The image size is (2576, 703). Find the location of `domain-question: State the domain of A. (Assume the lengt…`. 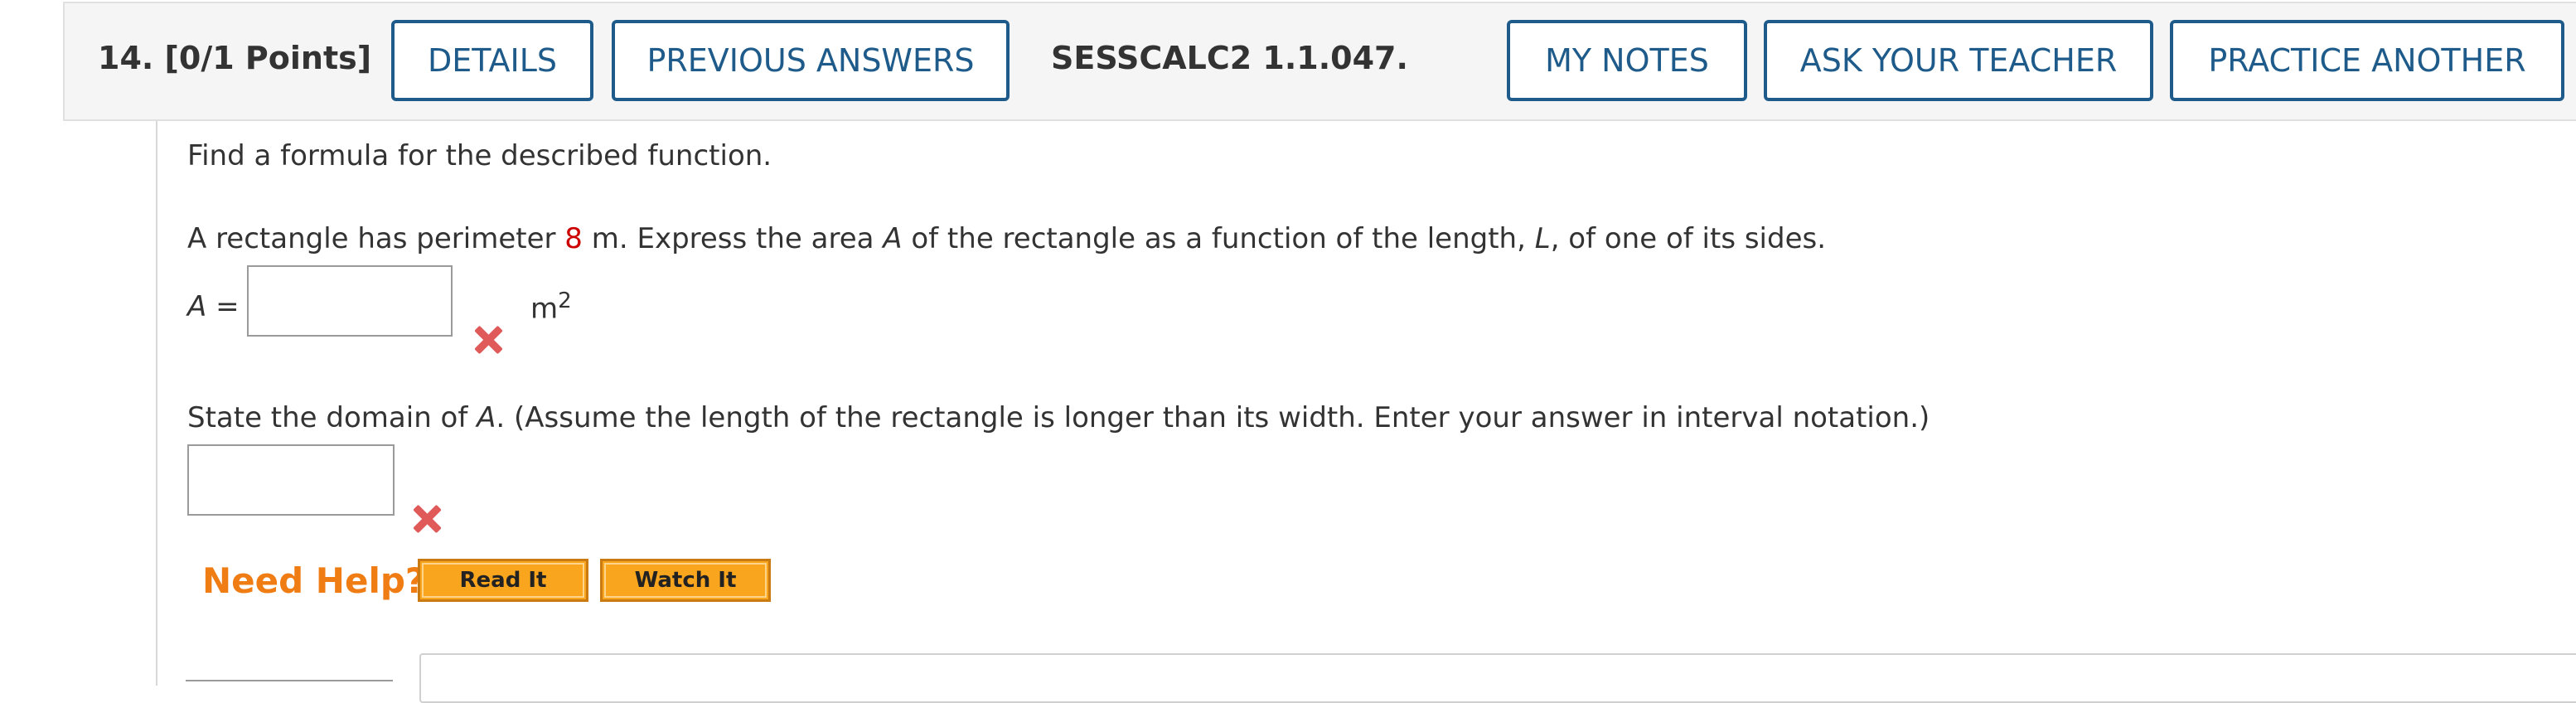

domain-question: State the domain of A. (Assume the lengt… is located at coordinates (1058, 417).